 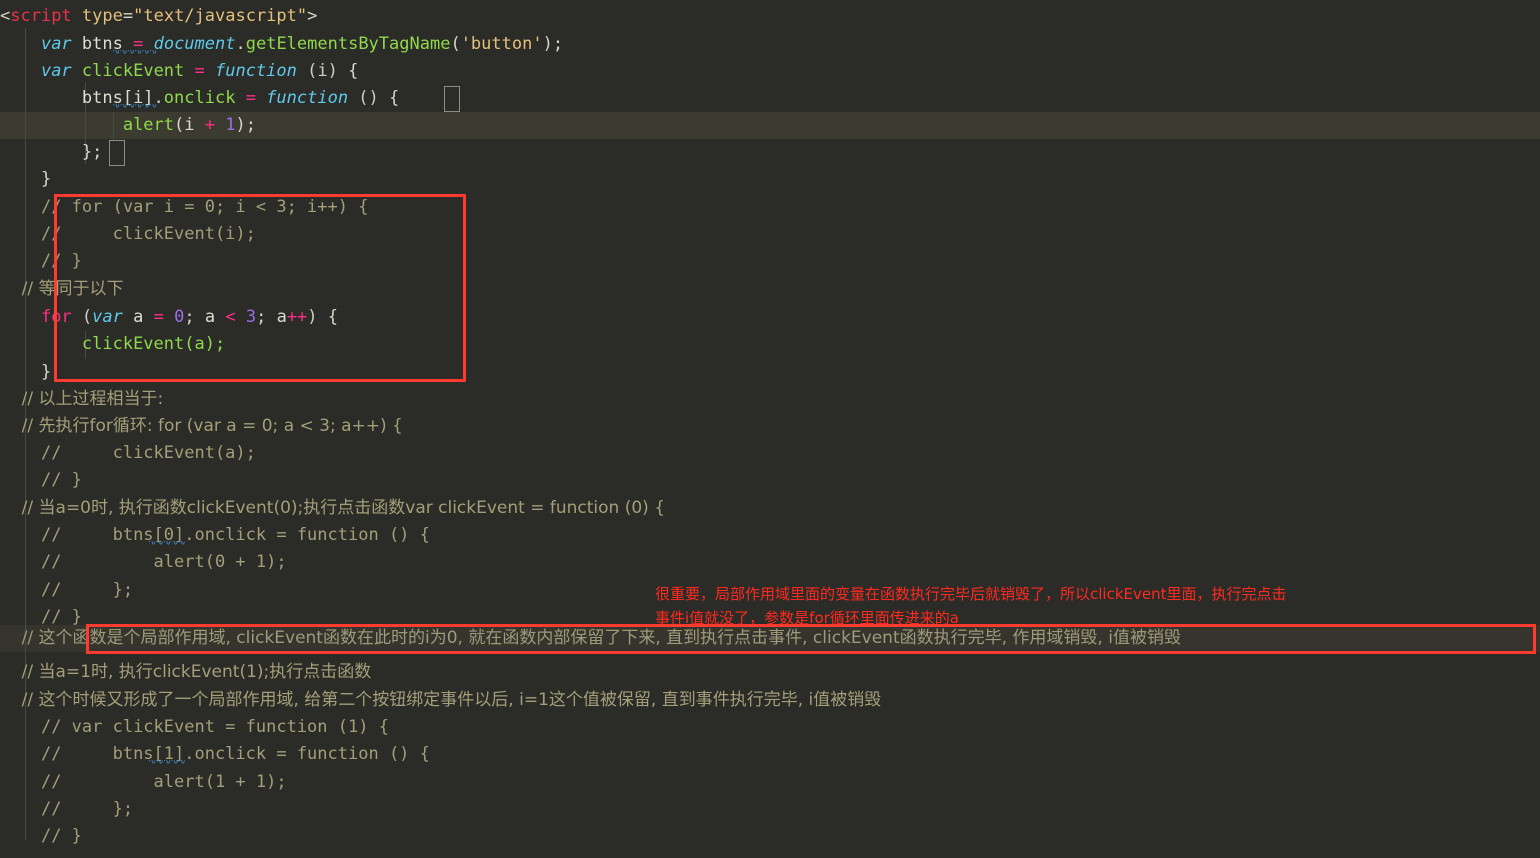 I want to click on token-comment: // };, so click(x=87, y=590).